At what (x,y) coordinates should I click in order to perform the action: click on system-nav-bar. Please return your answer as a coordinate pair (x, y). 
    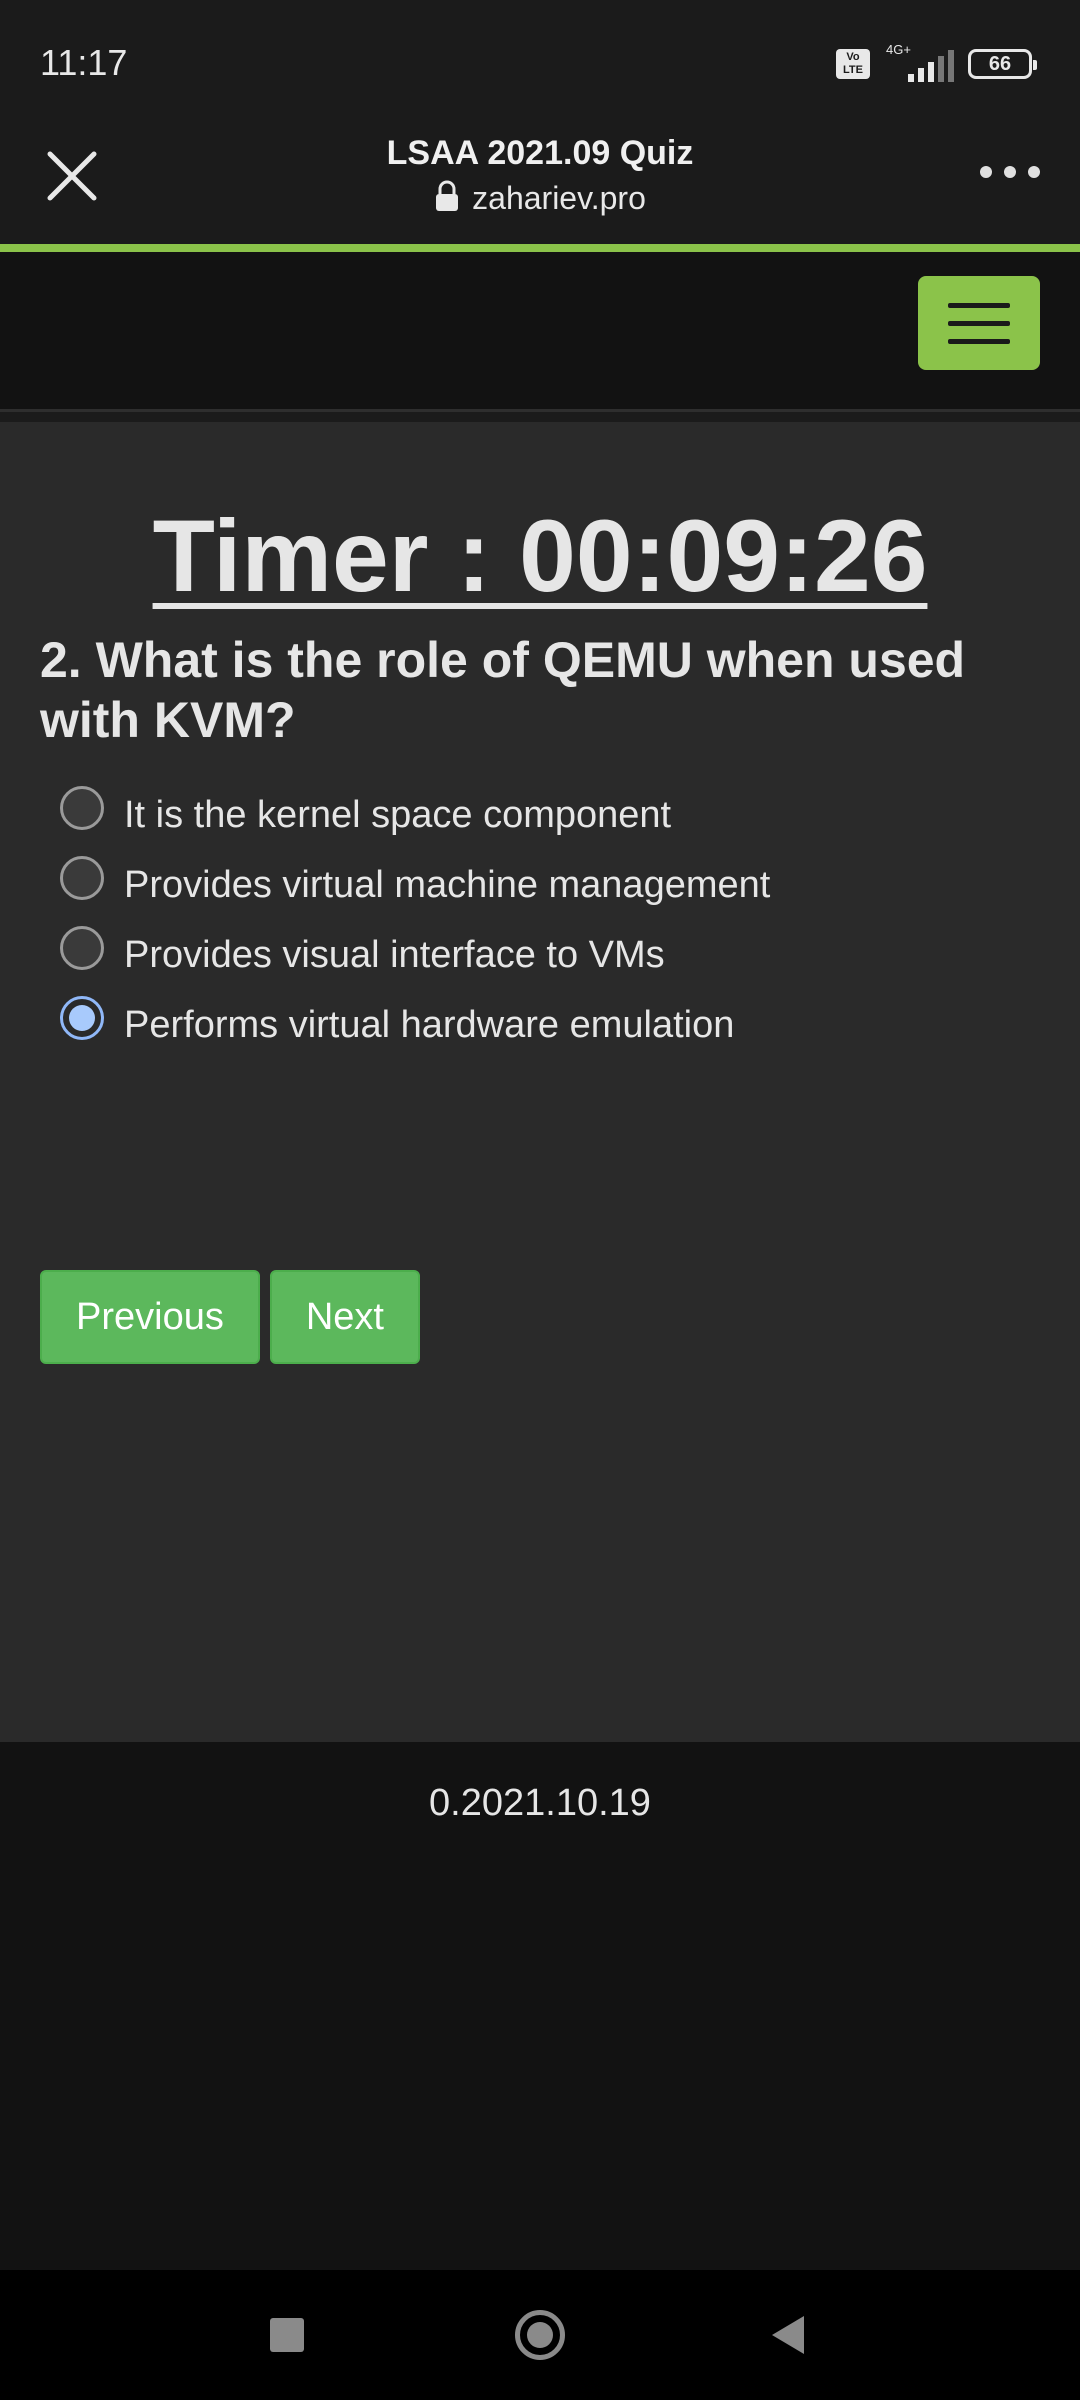
    Looking at the image, I should click on (540, 2335).